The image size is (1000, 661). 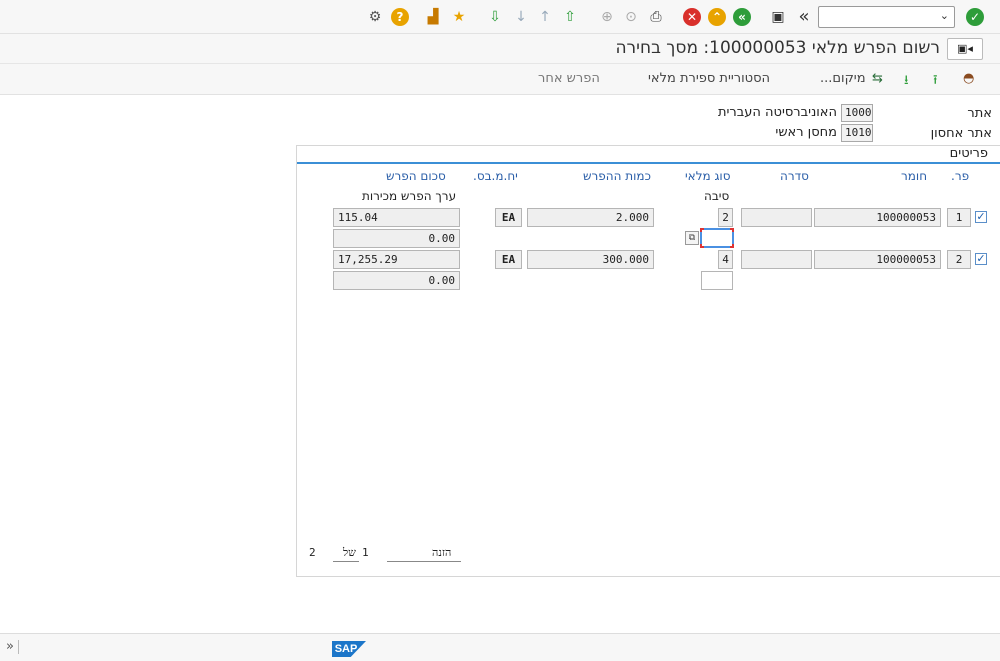 What do you see at coordinates (778, 17) in the screenshot?
I see `save-icon: ▣` at bounding box center [778, 17].